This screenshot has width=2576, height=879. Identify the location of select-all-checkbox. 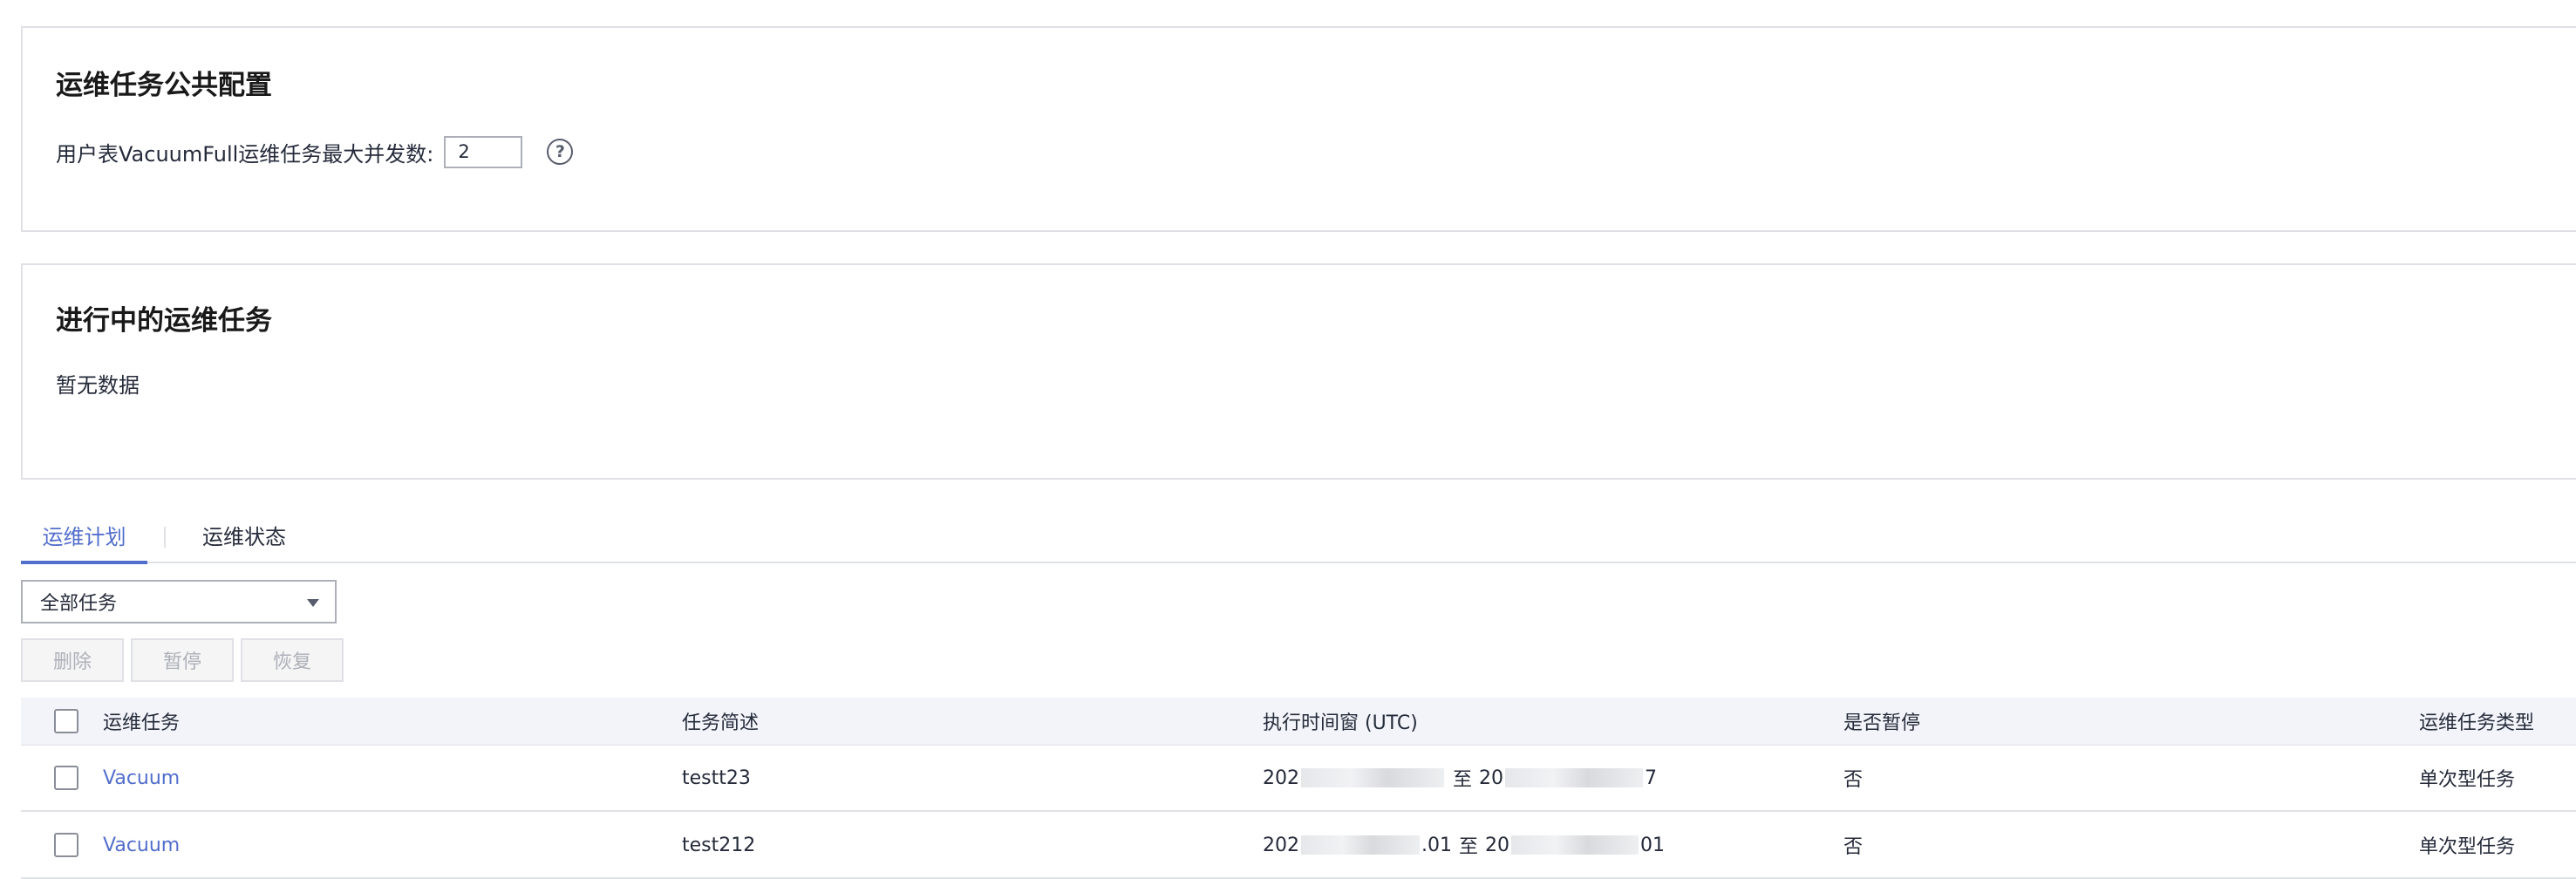
(66, 721).